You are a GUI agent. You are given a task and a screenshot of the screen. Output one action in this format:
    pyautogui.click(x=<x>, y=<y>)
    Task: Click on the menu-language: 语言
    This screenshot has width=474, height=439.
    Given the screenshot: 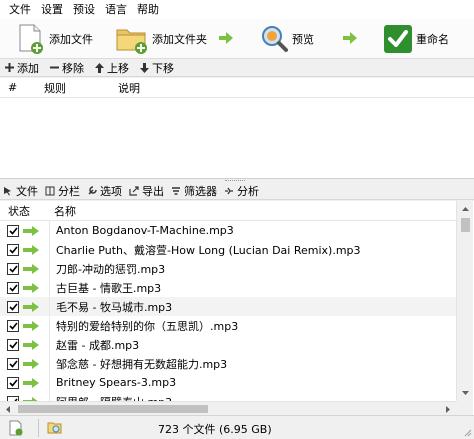 What is the action you would take?
    pyautogui.click(x=116, y=9)
    